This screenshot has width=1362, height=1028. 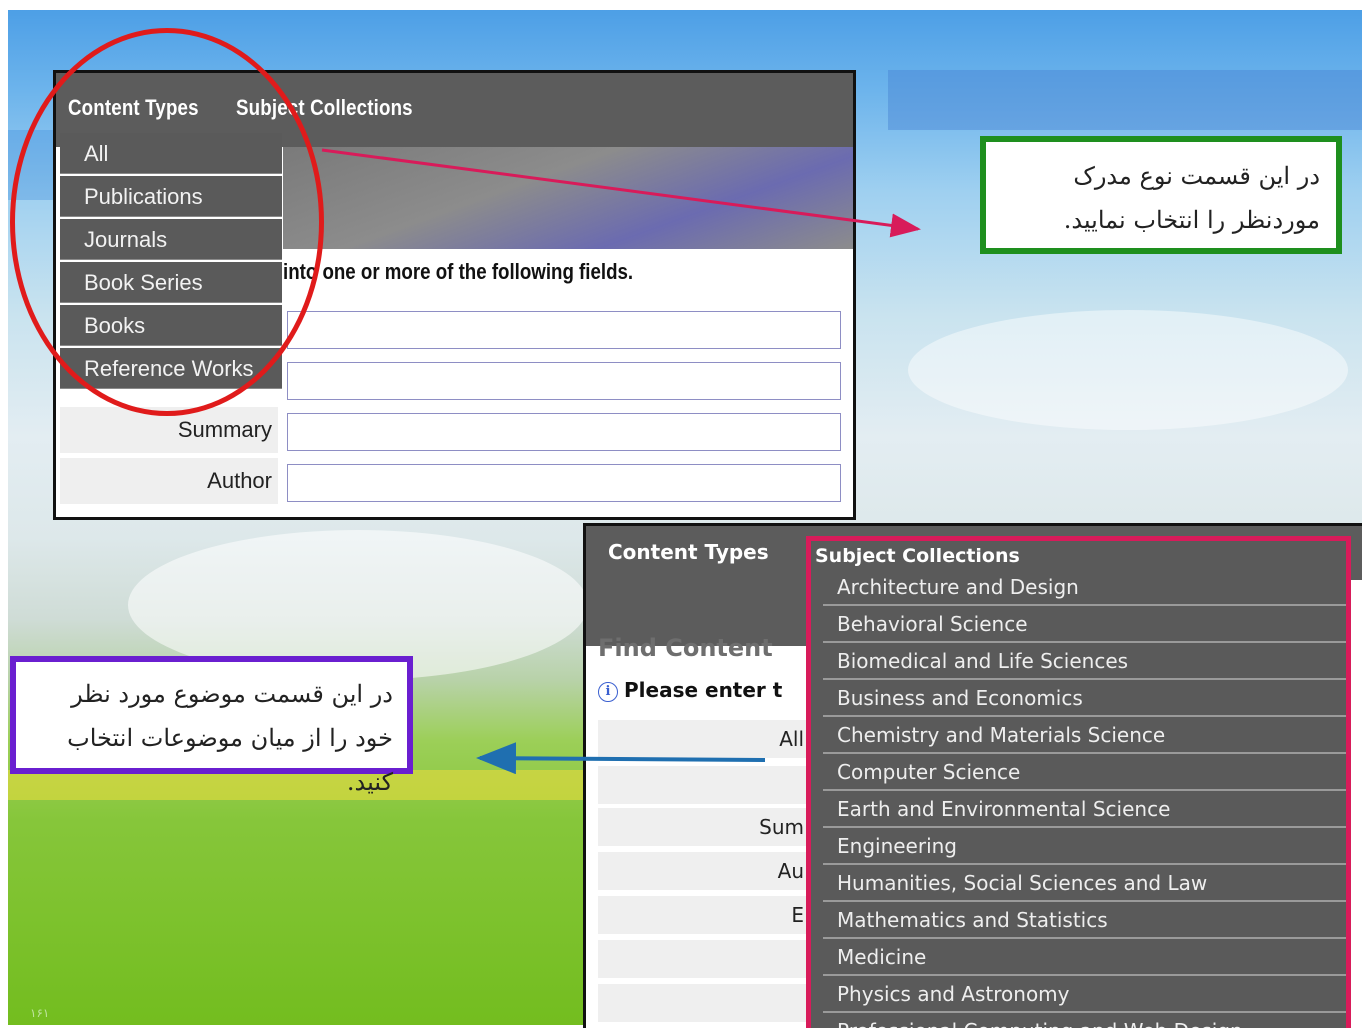 What do you see at coordinates (703, 871) in the screenshot?
I see `label-author: Au` at bounding box center [703, 871].